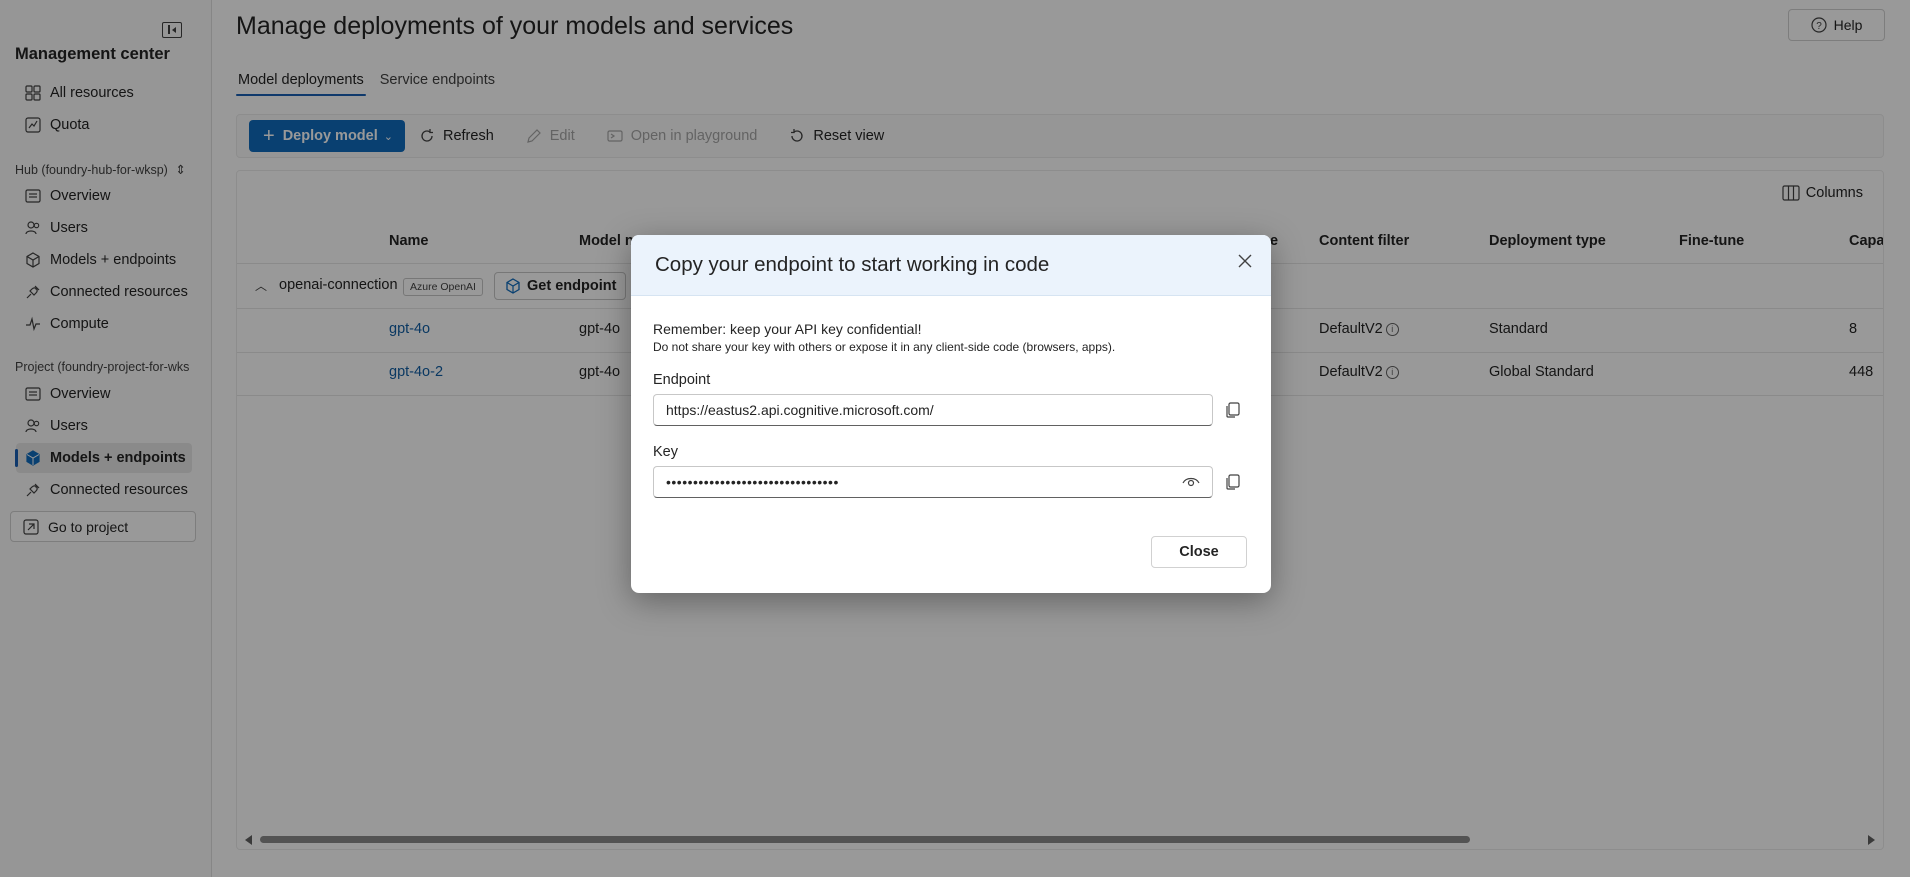  I want to click on endpoint-input, so click(916, 410).